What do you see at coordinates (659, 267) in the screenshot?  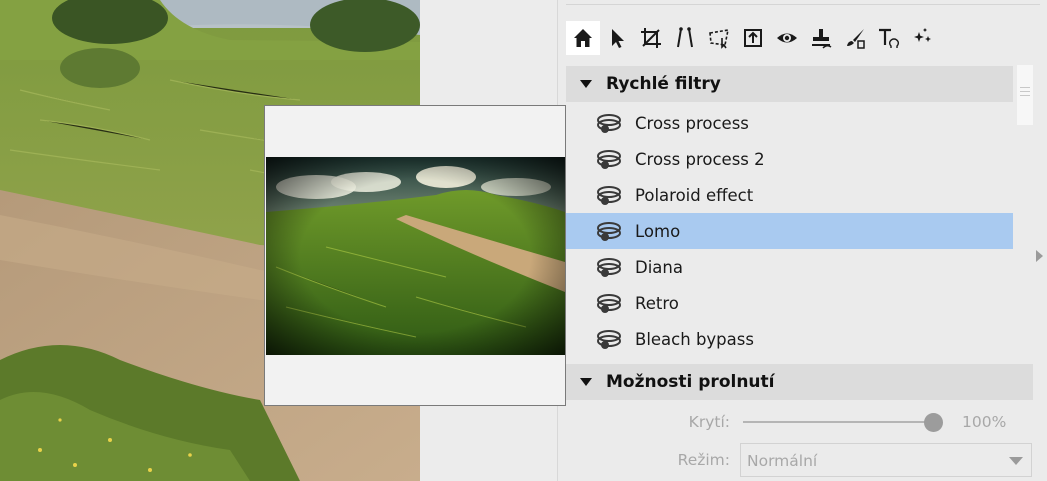 I see `filter-item-label: Diana` at bounding box center [659, 267].